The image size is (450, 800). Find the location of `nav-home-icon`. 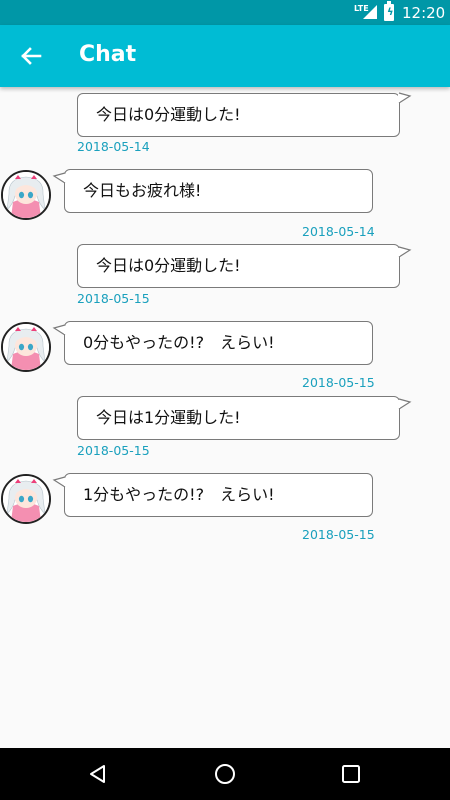

nav-home-icon is located at coordinates (225, 774).